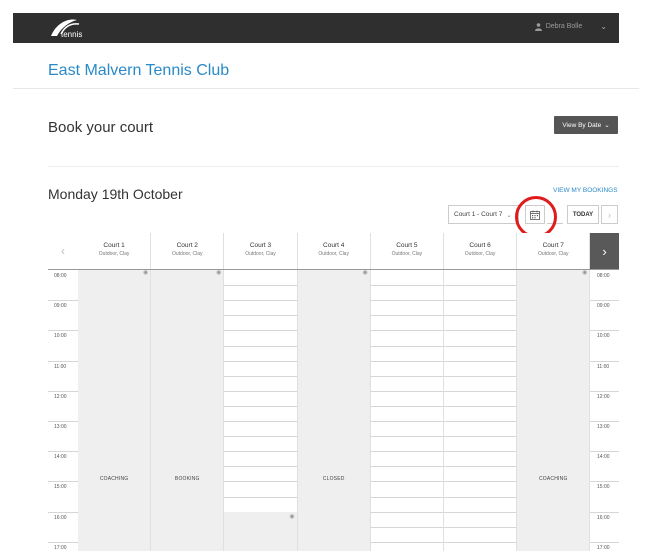  I want to click on view-mode-dropdown: View By Date ⌄, so click(586, 125).